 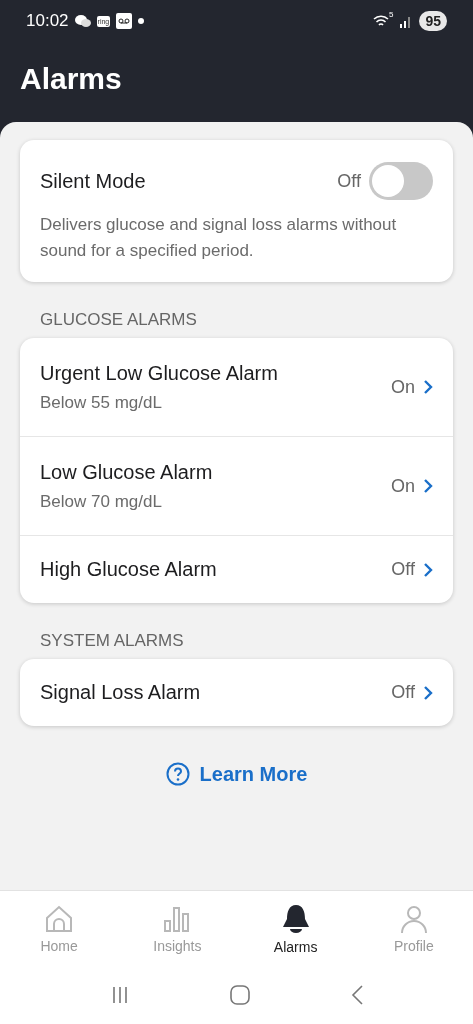 What do you see at coordinates (380, 21) in the screenshot?
I see `wifi-icon` at bounding box center [380, 21].